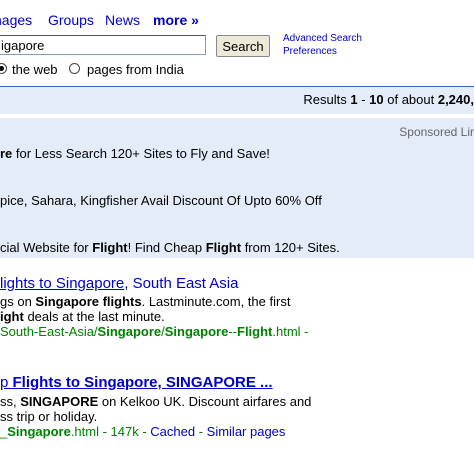 This screenshot has height=474, width=474. What do you see at coordinates (436, 132) in the screenshot?
I see `sponsored-label: Sponsored Lir` at bounding box center [436, 132].